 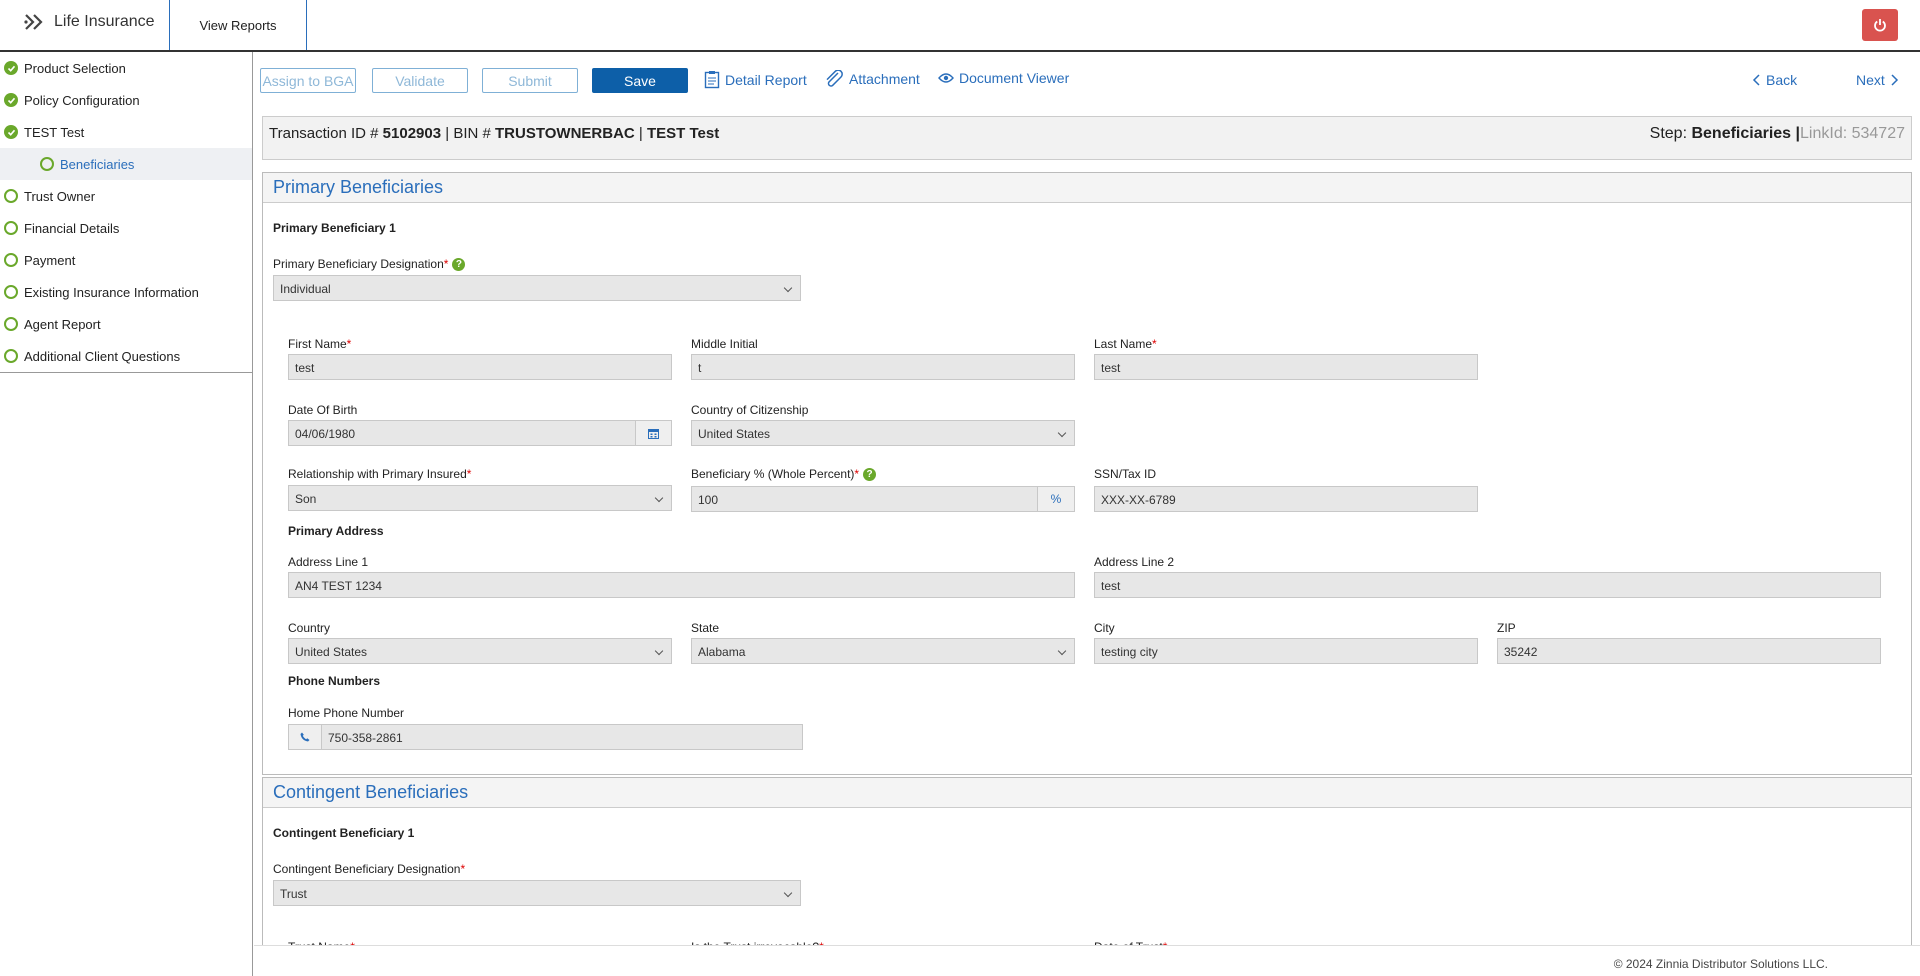 What do you see at coordinates (784, 474) in the screenshot?
I see `percent-label: Beneficiary % (Whole Percent)*?` at bounding box center [784, 474].